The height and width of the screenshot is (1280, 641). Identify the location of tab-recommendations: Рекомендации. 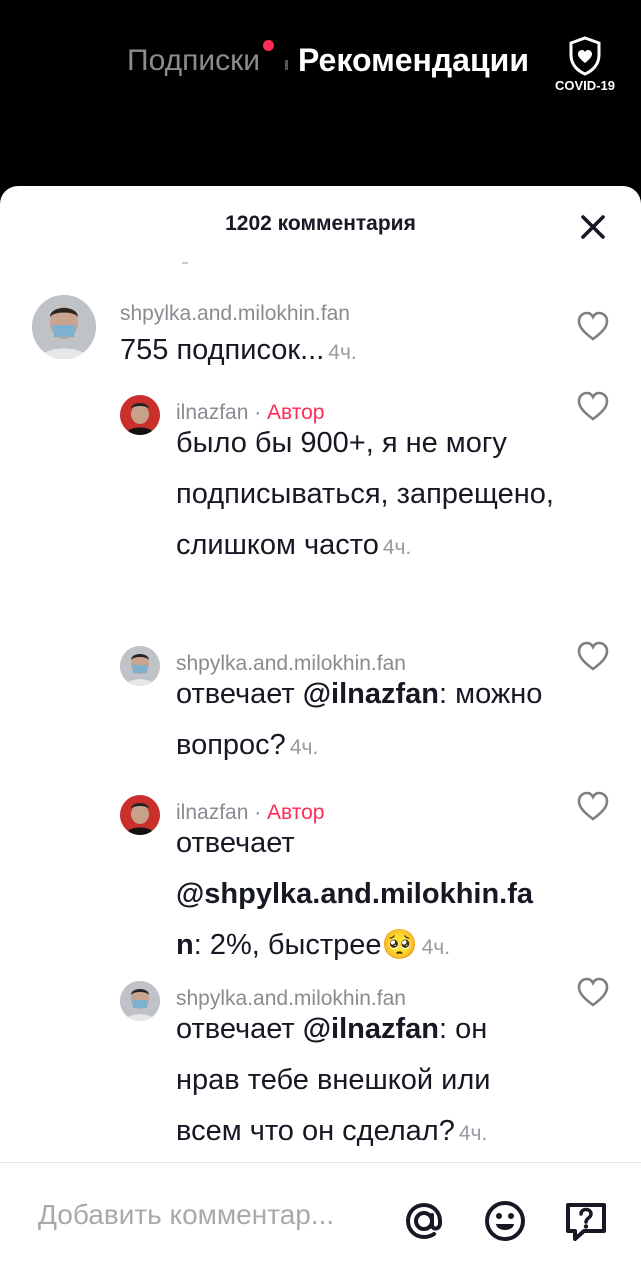
(413, 60).